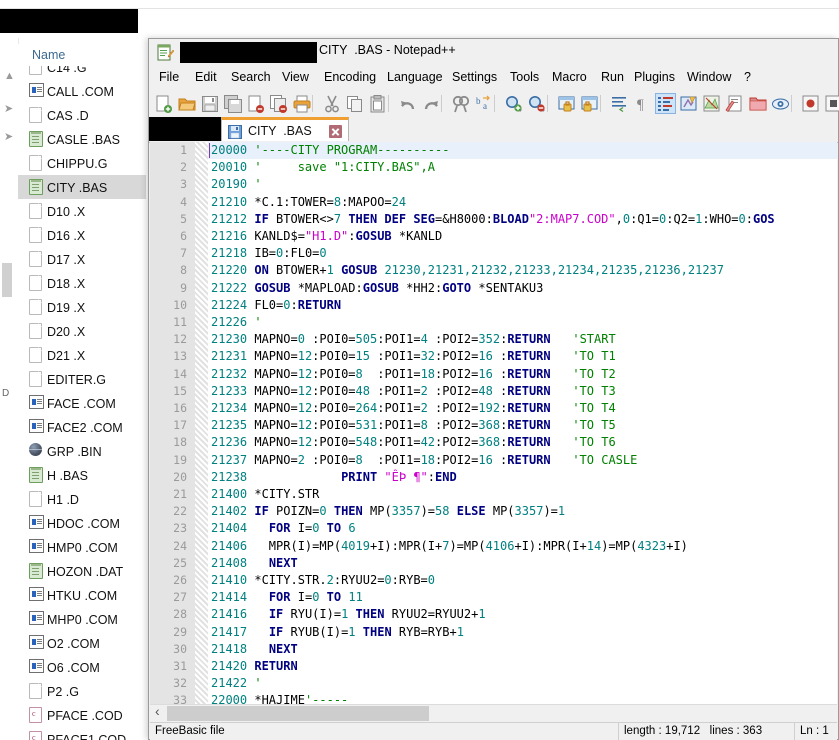 This screenshot has height=740, width=839. I want to click on code-line: 10 21224 FL0=0:RETURN, so click(493, 305).